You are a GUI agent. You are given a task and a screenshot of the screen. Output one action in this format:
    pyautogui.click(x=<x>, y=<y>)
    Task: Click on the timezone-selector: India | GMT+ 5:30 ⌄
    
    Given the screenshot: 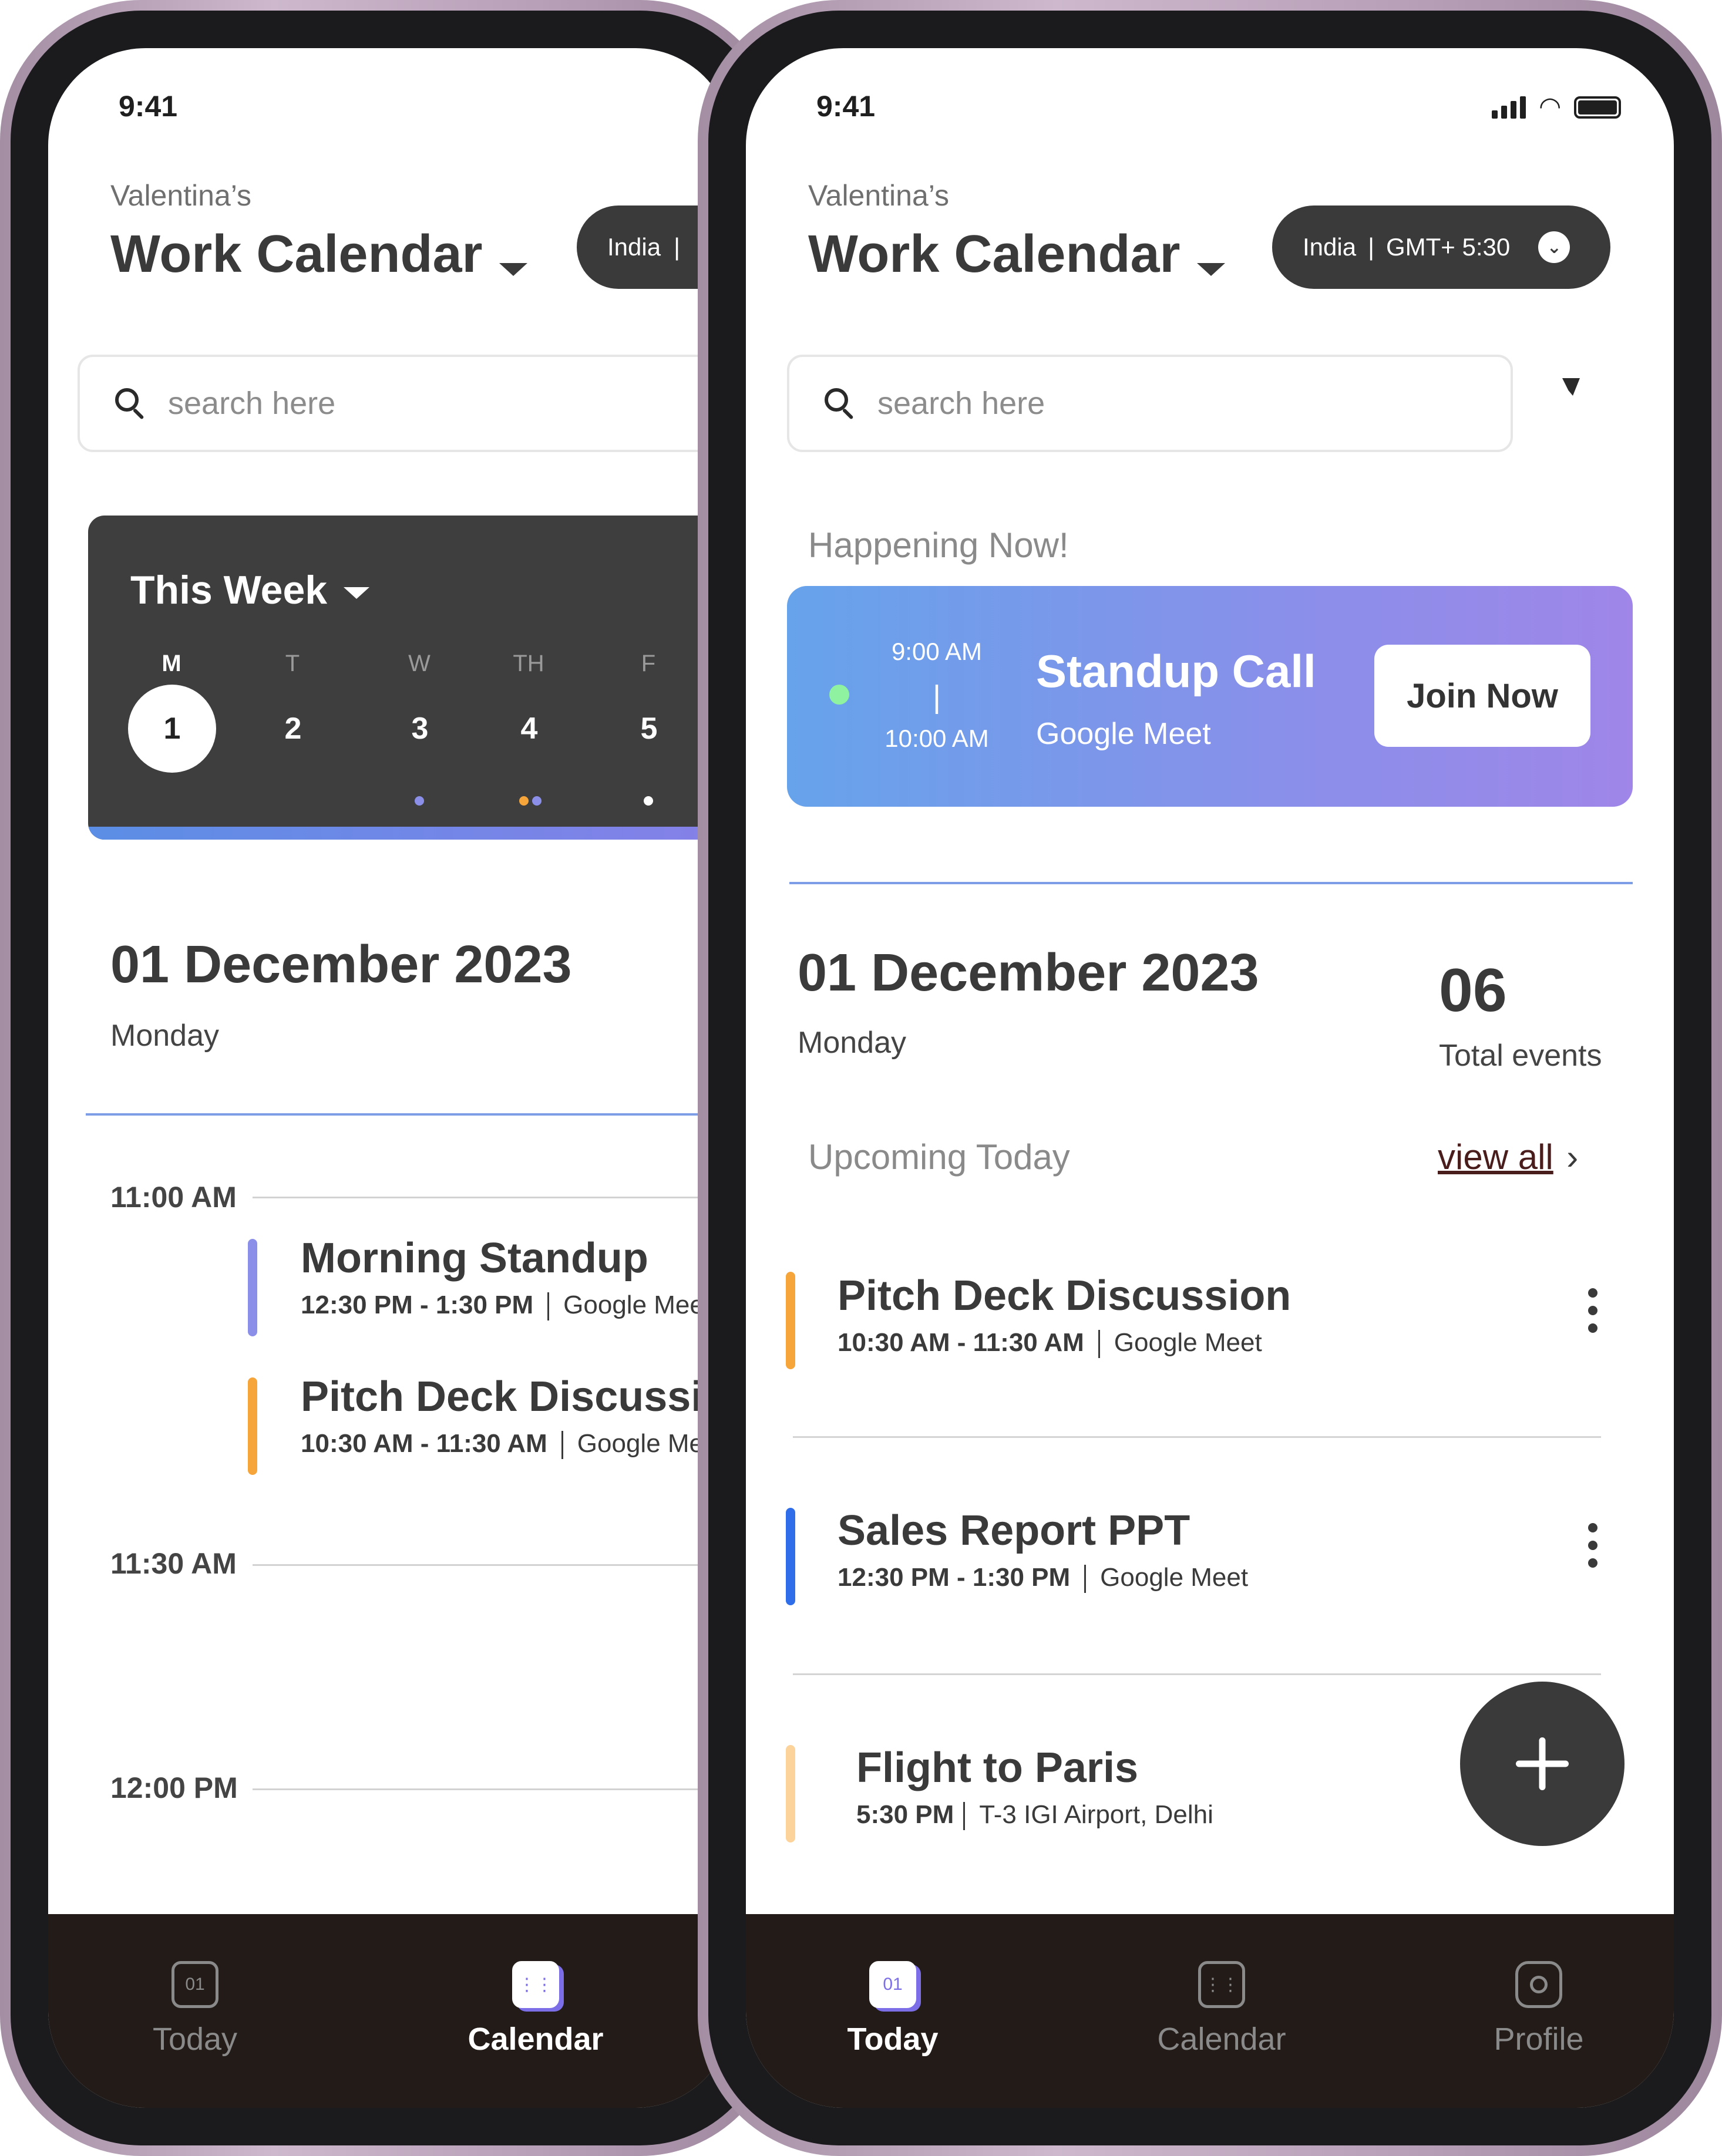 What is the action you would take?
    pyautogui.click(x=1441, y=247)
    